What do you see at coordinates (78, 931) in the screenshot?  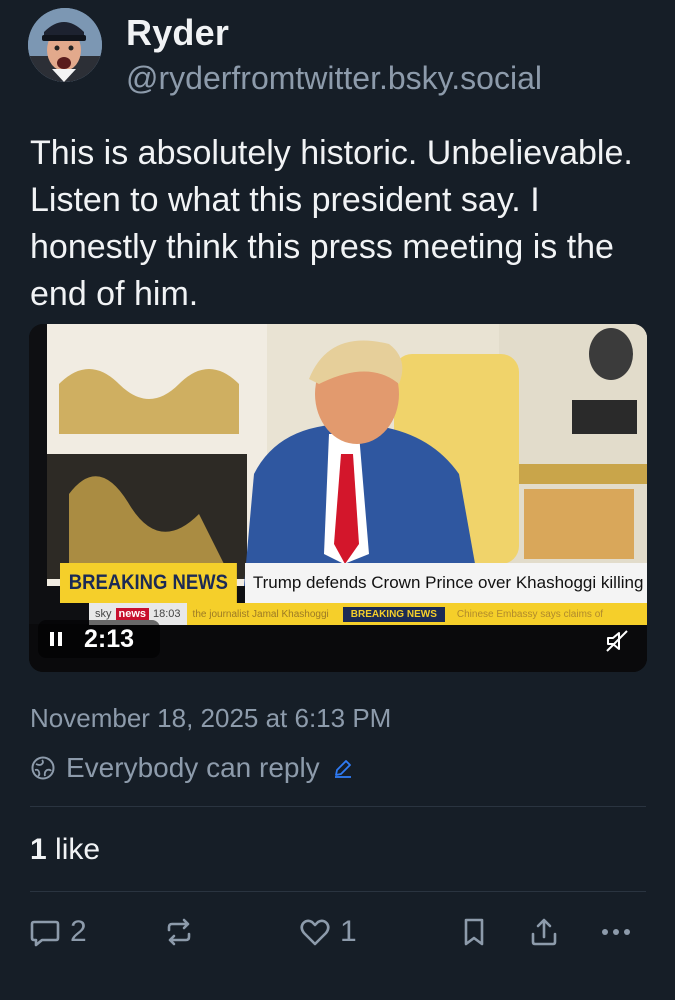 I see `reply-count: 2` at bounding box center [78, 931].